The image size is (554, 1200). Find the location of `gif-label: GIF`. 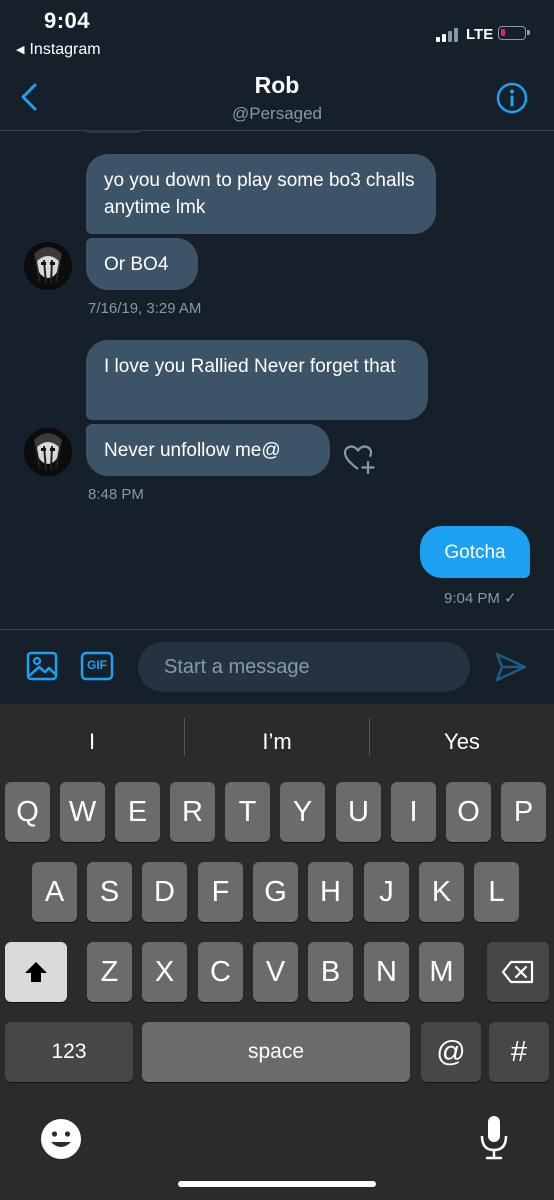

gif-label: GIF is located at coordinates (97, 665).